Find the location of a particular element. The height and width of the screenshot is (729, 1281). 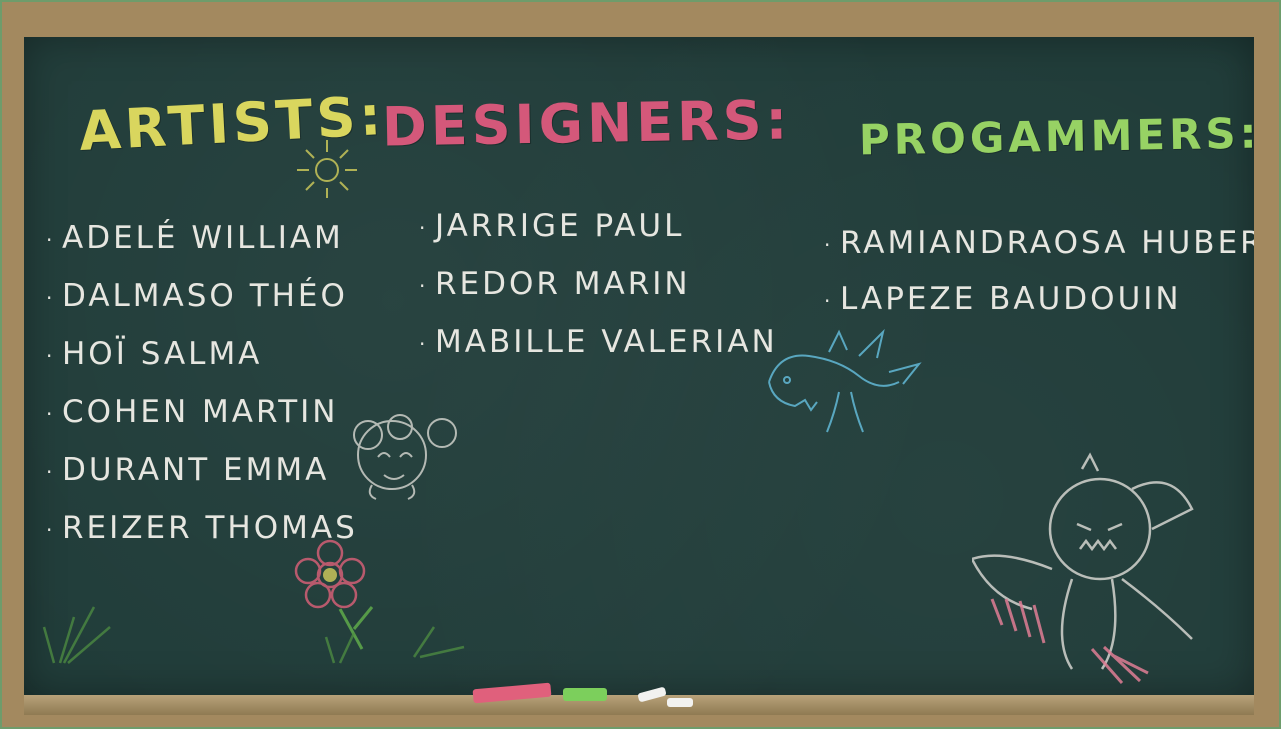

designer-name: JARRIGE PAUL is located at coordinates (560, 226).